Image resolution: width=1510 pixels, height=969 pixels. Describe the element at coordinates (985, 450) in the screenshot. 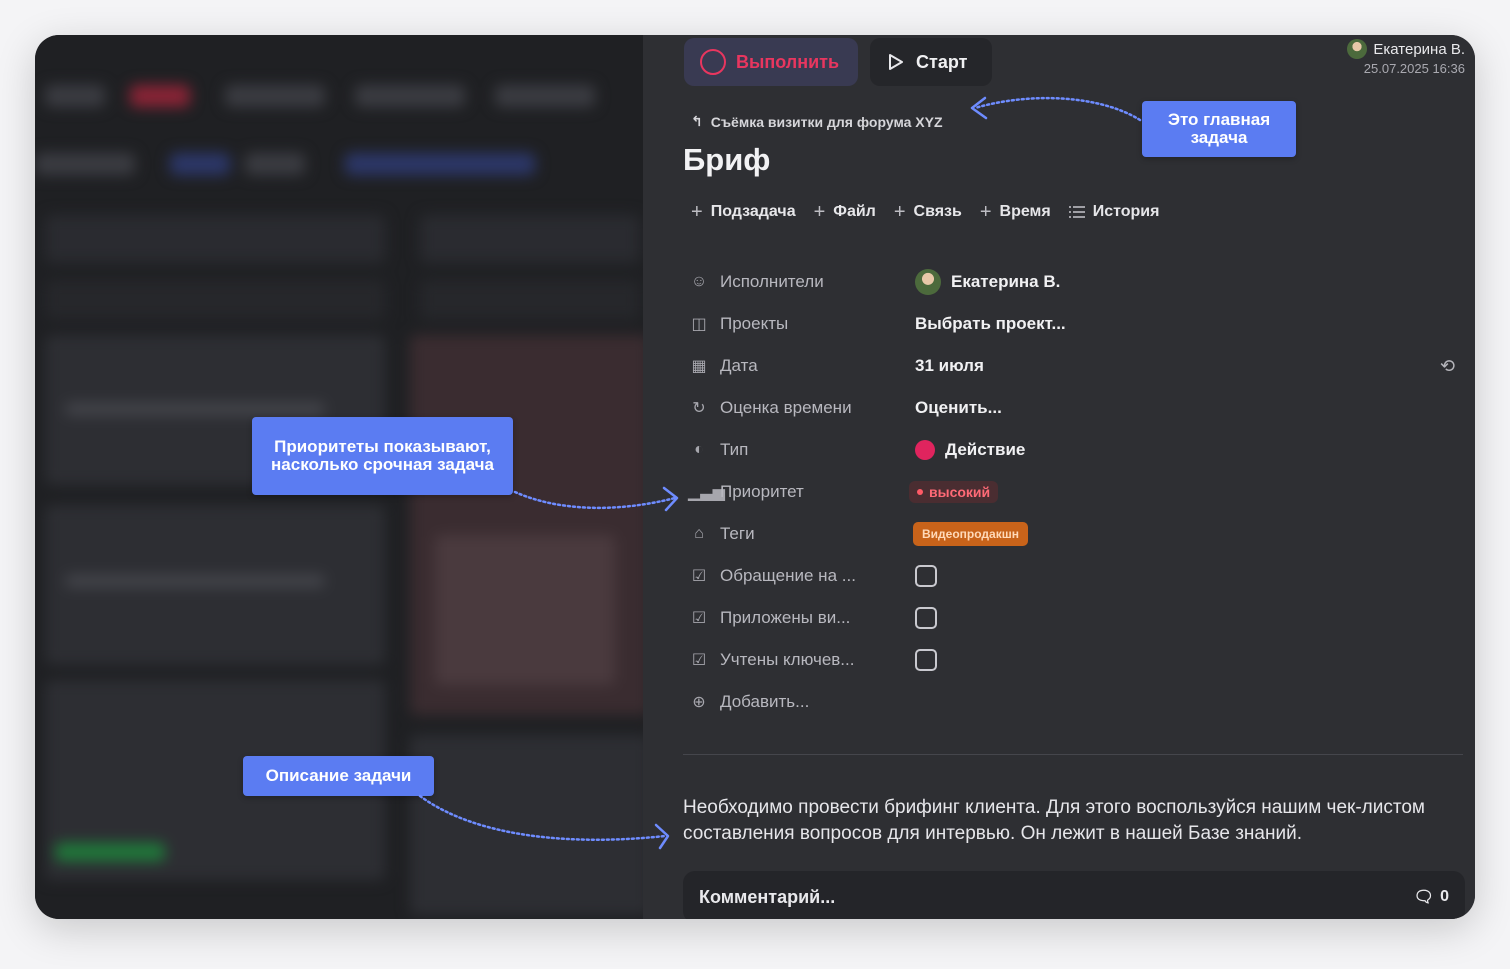

I see `type-value: Действие` at that location.